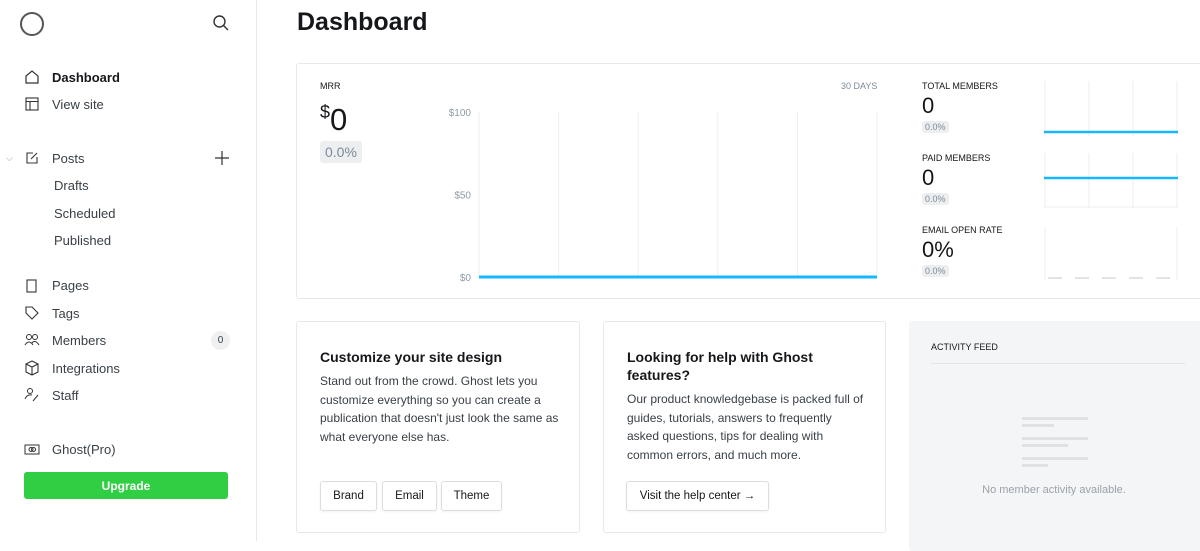  Describe the element at coordinates (662, 194) in the screenshot. I see `mrr-chart: $100 $50 $0` at that location.